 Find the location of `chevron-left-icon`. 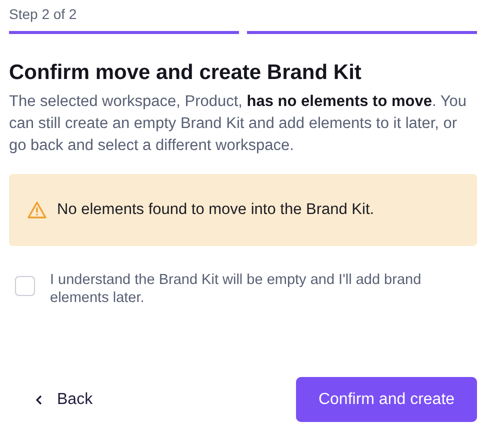

chevron-left-icon is located at coordinates (39, 400).